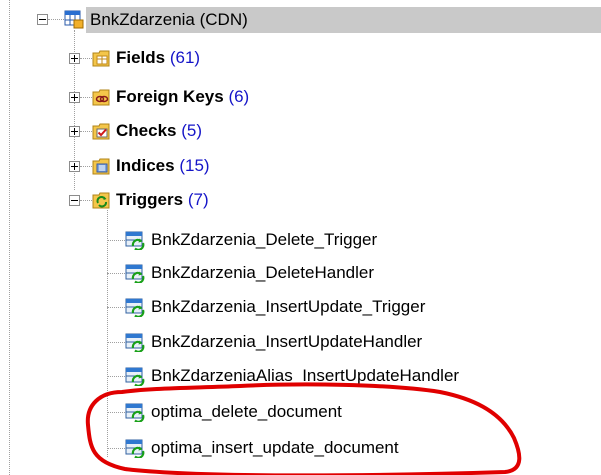 The width and height of the screenshot is (601, 475). Describe the element at coordinates (101, 131) in the screenshot. I see `checks-icon` at that location.